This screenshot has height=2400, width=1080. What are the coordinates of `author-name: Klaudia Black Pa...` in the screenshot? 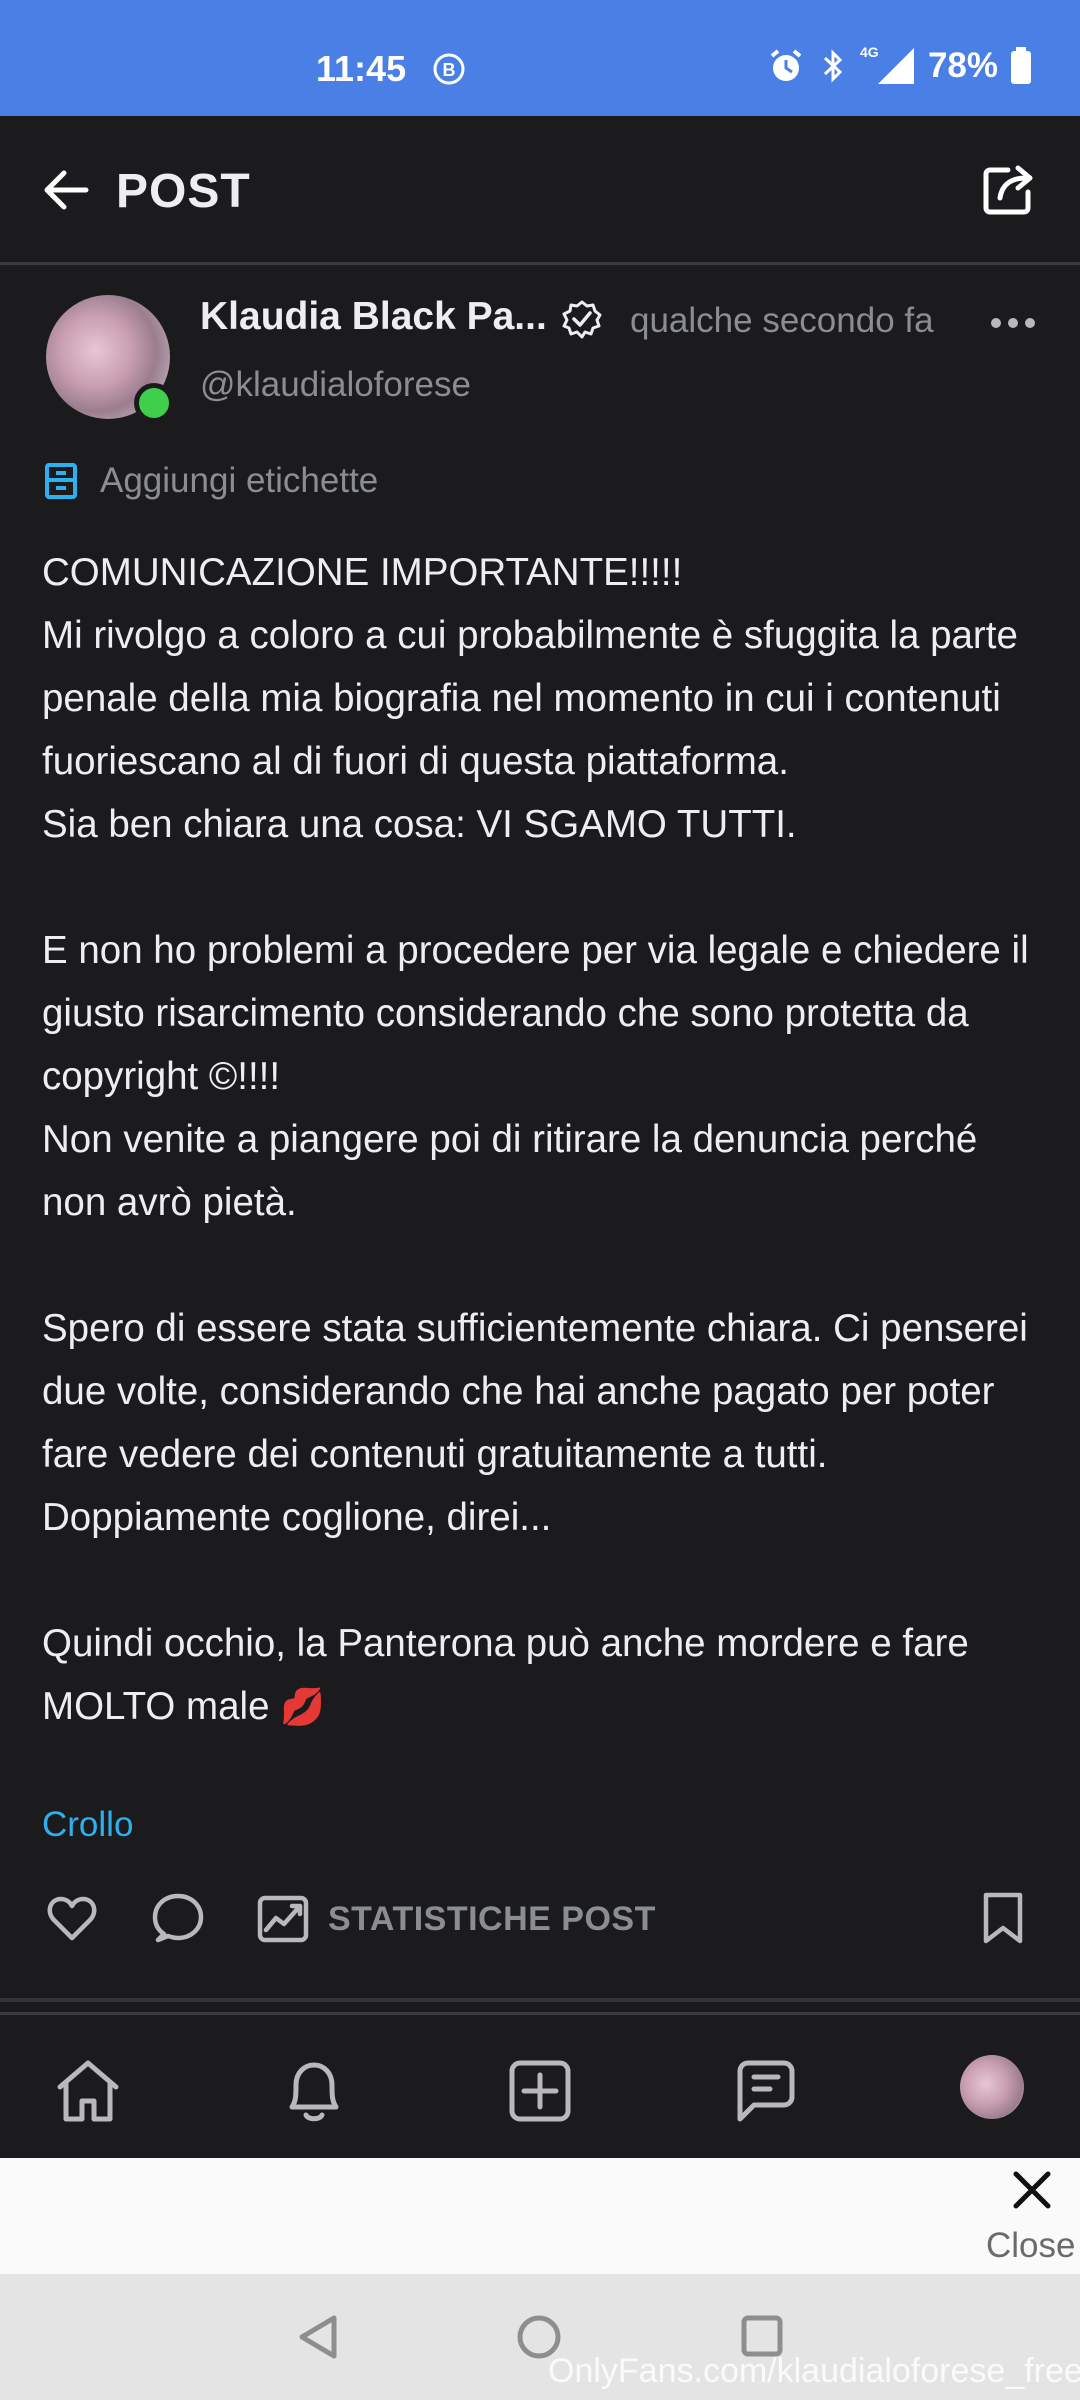 It's located at (373, 317).